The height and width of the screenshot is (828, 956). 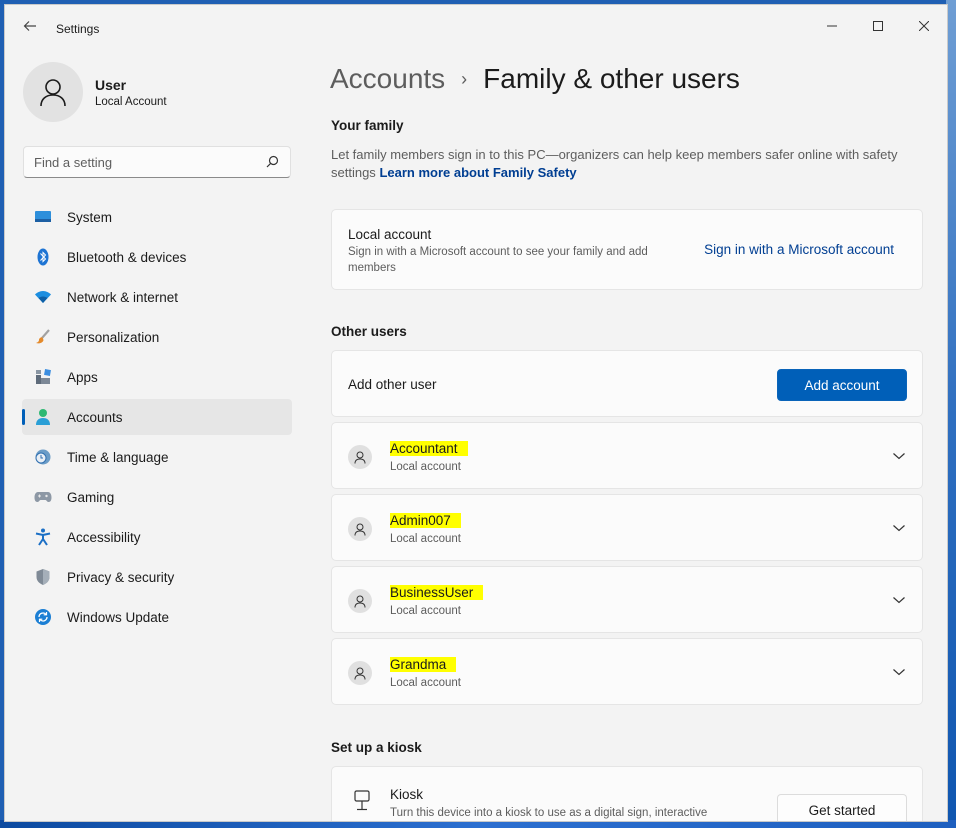 I want to click on kiosk-title: Kiosk, so click(x=407, y=794).